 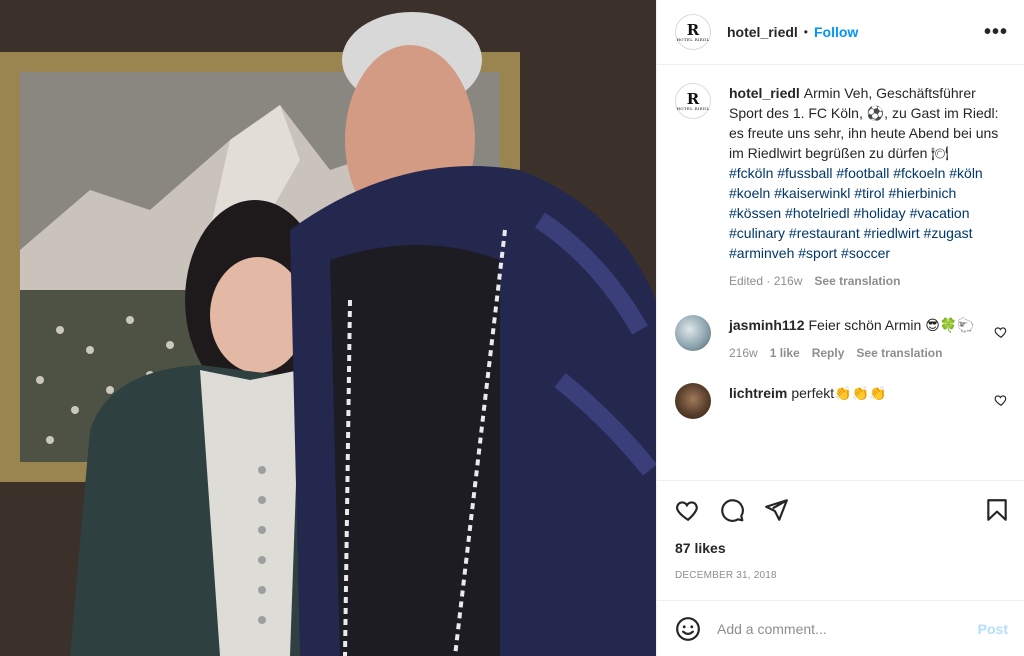 What do you see at coordinates (726, 575) in the screenshot?
I see `post-date: DECEMBER 31, 2018` at bounding box center [726, 575].